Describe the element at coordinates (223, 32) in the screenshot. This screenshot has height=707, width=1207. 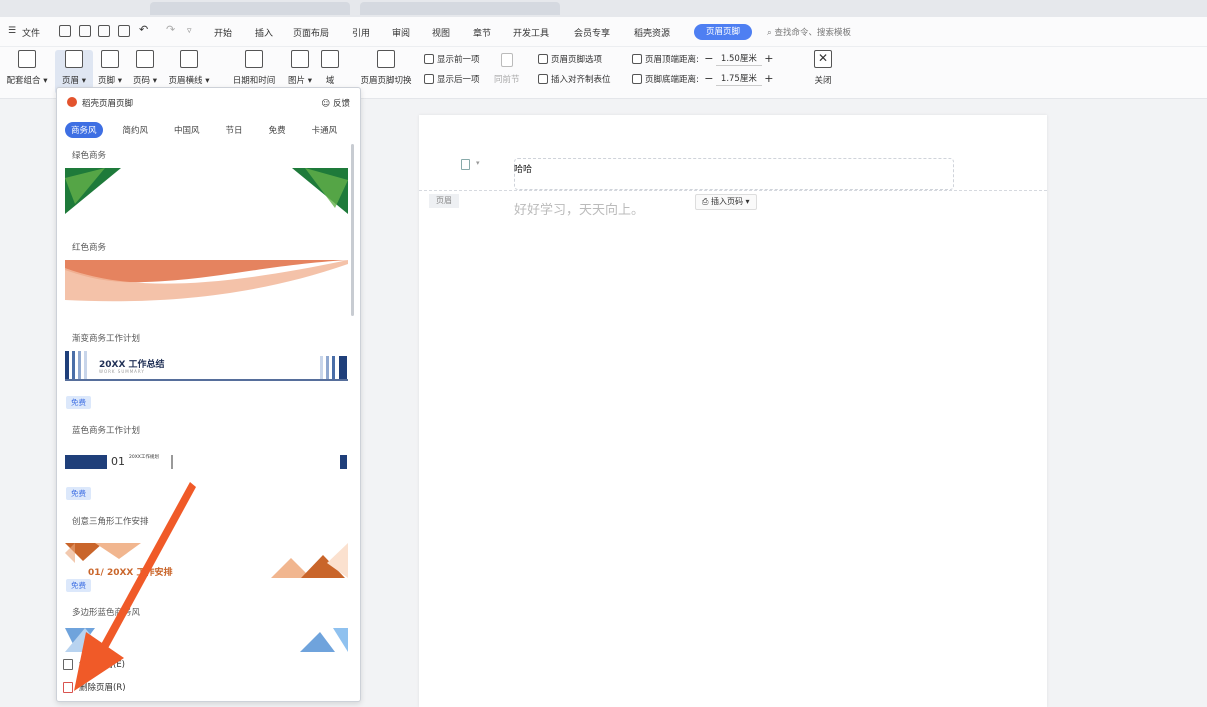
I see `menu-home: 开始` at that location.